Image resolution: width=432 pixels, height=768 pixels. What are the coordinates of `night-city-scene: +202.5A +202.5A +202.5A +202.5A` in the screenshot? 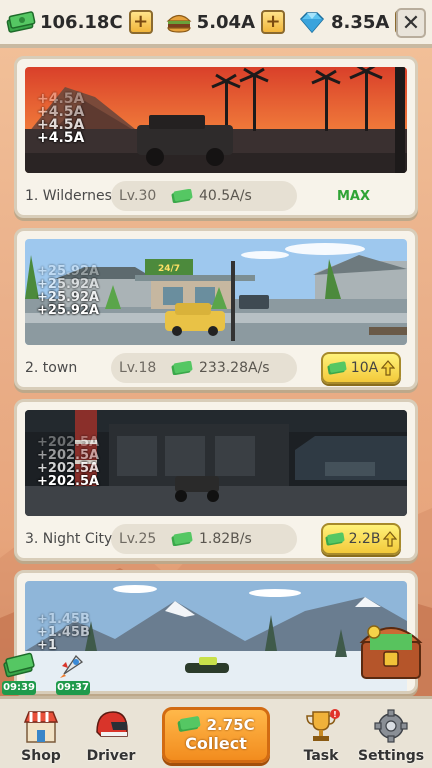 It's located at (216, 463).